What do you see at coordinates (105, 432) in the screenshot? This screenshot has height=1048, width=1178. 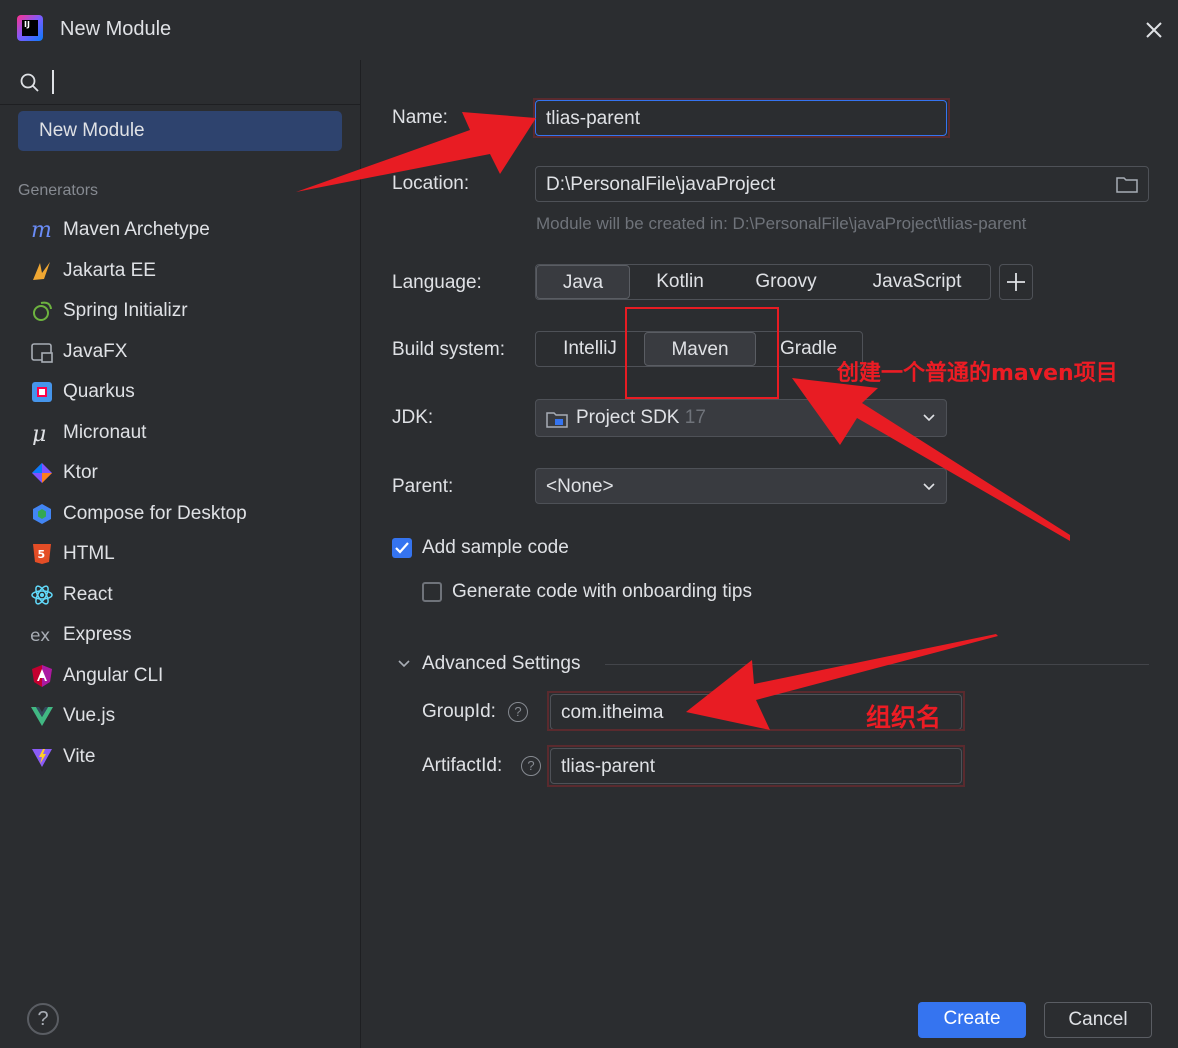 I see `sidebar-item-label: Micronaut` at bounding box center [105, 432].